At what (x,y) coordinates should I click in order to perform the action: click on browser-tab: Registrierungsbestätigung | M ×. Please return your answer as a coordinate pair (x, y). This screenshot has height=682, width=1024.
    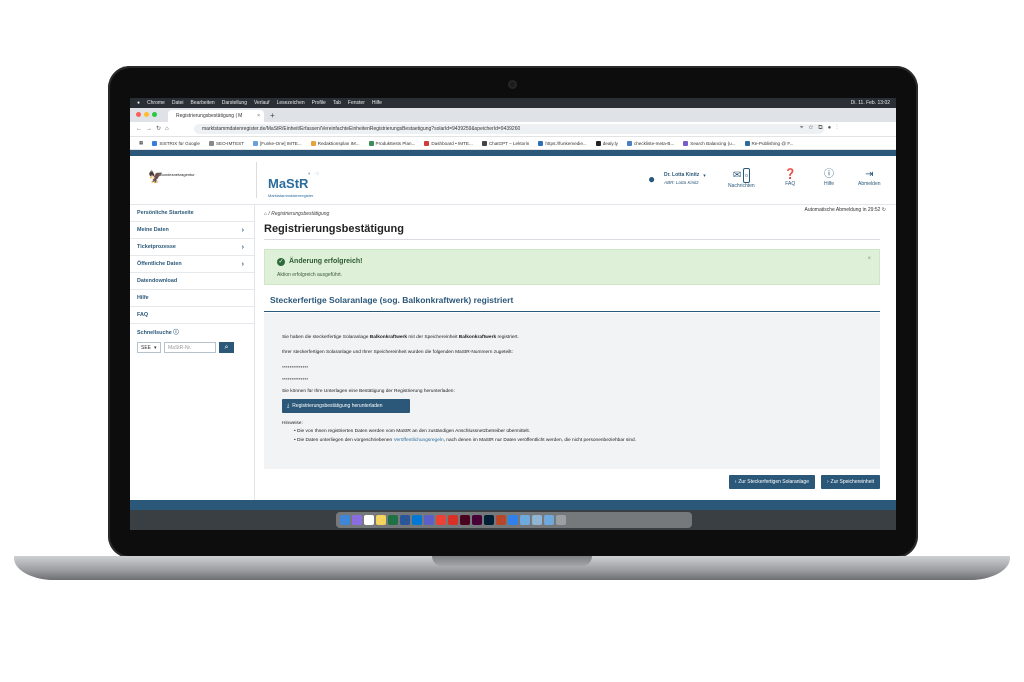
    Looking at the image, I should click on (216, 116).